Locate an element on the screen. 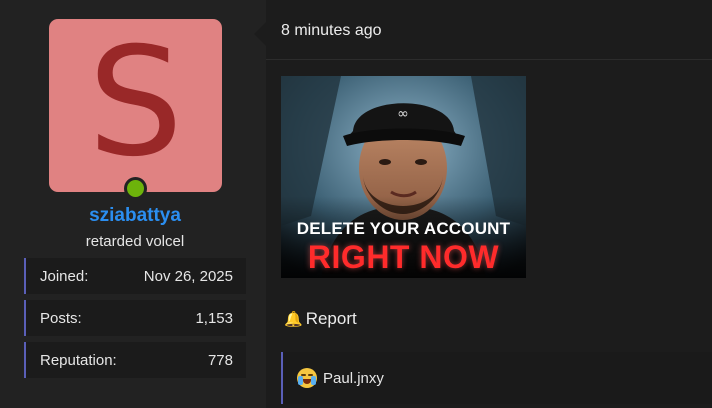 The height and width of the screenshot is (408, 712). report-label: Report is located at coordinates (331, 318).